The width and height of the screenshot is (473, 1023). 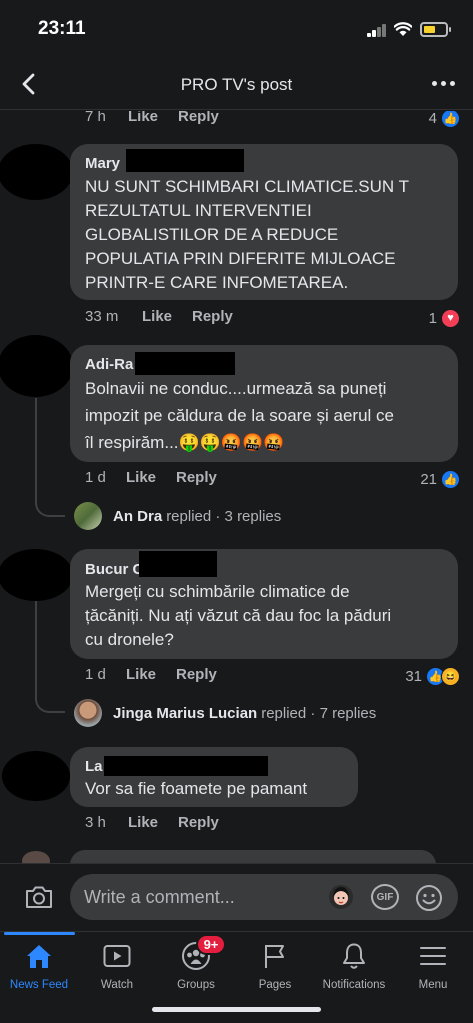 I want to click on tab-news-feed: News Feed, so click(x=39, y=967).